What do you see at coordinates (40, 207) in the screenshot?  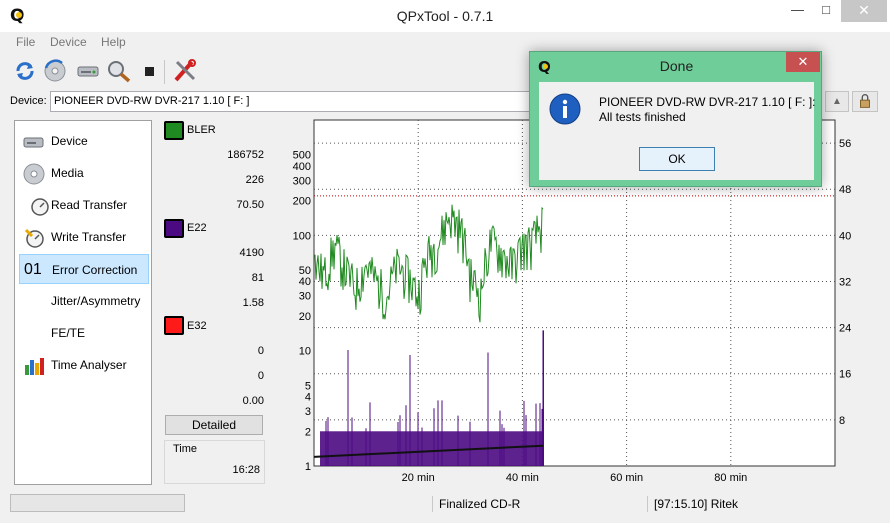 I see `read-transfer-icon` at bounding box center [40, 207].